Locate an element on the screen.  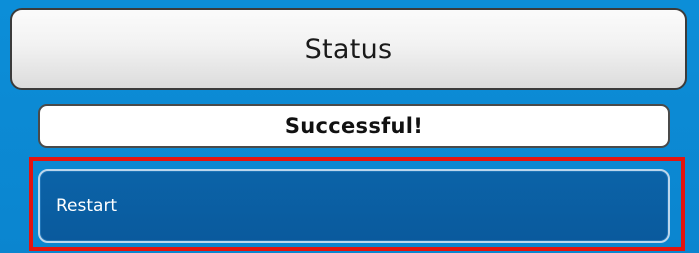
status-message: Successful! is located at coordinates (354, 126).